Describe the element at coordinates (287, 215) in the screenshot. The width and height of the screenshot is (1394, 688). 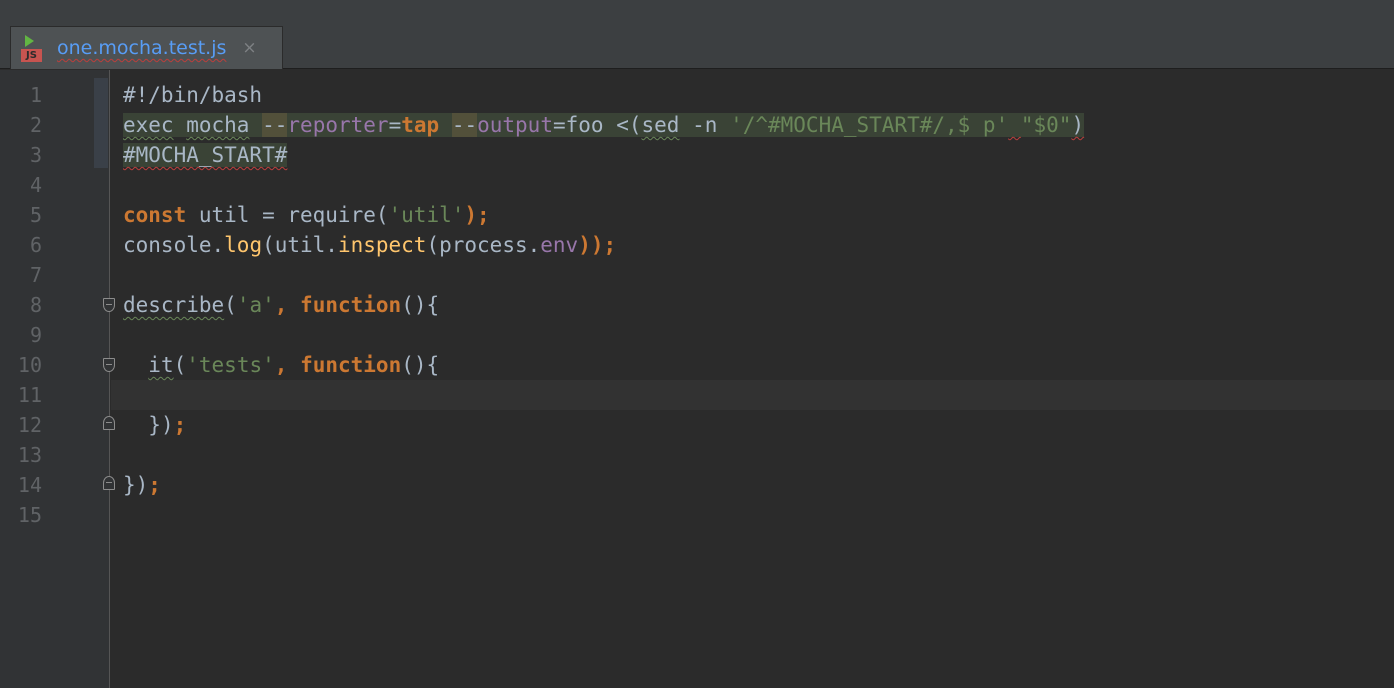
I see `token-decl: util = require(` at that location.